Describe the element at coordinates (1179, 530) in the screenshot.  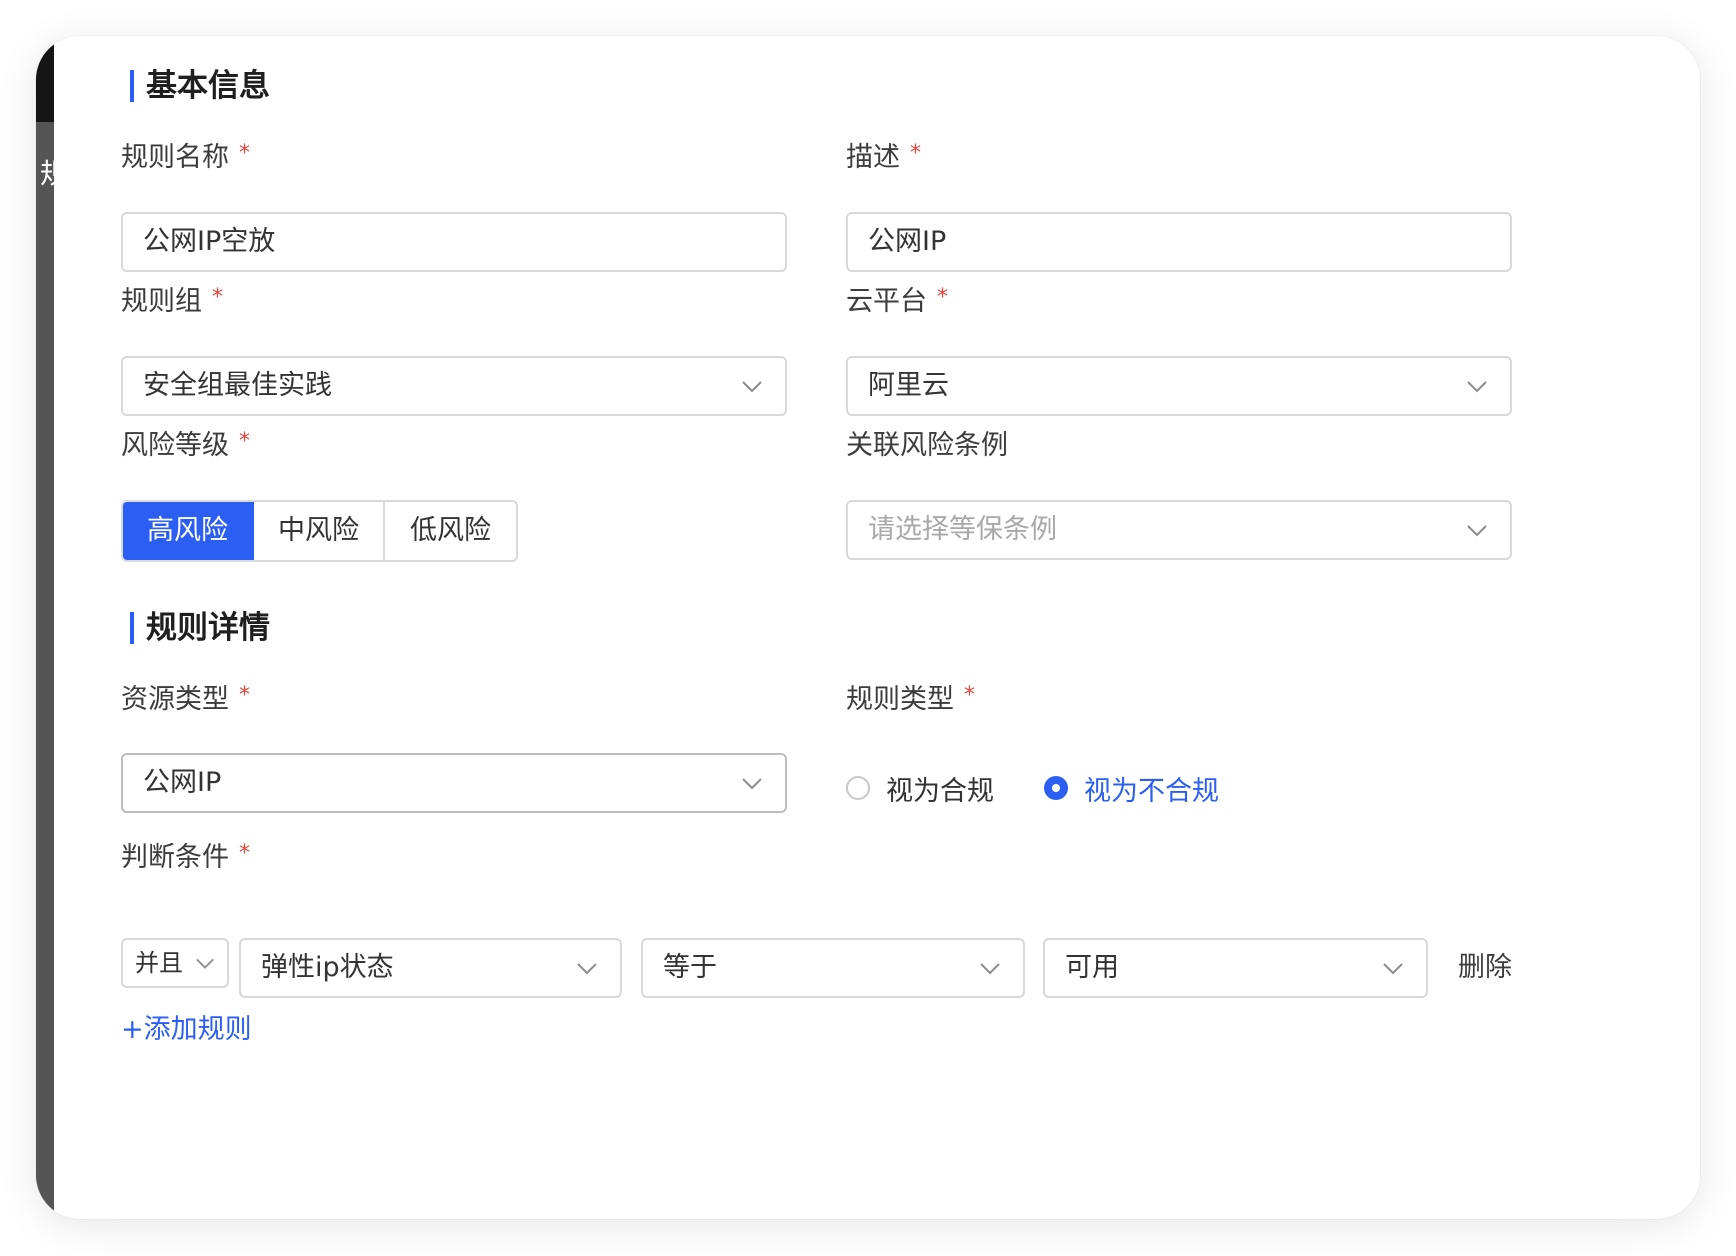
I see `related-risk-select: 请选择等保条例` at that location.